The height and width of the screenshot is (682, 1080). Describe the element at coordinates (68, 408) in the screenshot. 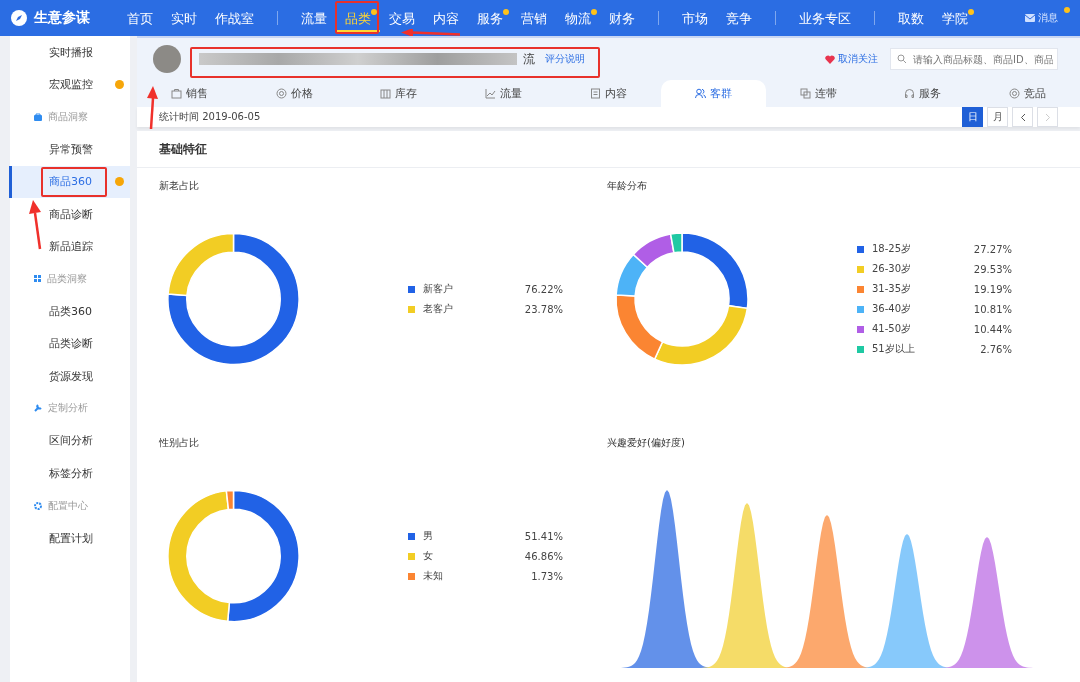

I see `sidebar-section-title: 定制分析` at that location.